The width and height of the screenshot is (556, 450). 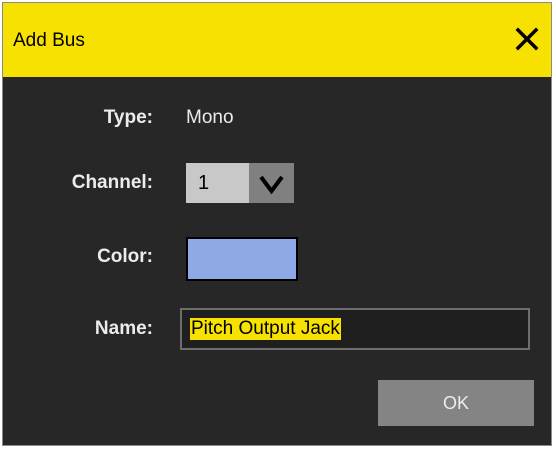 I want to click on color-swatch, so click(x=242, y=259).